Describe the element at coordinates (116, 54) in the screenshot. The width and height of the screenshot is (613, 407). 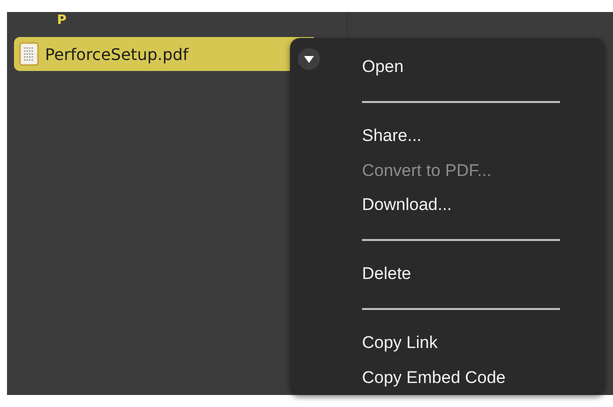
I see `file-name: PerforceSetup.pdf` at that location.